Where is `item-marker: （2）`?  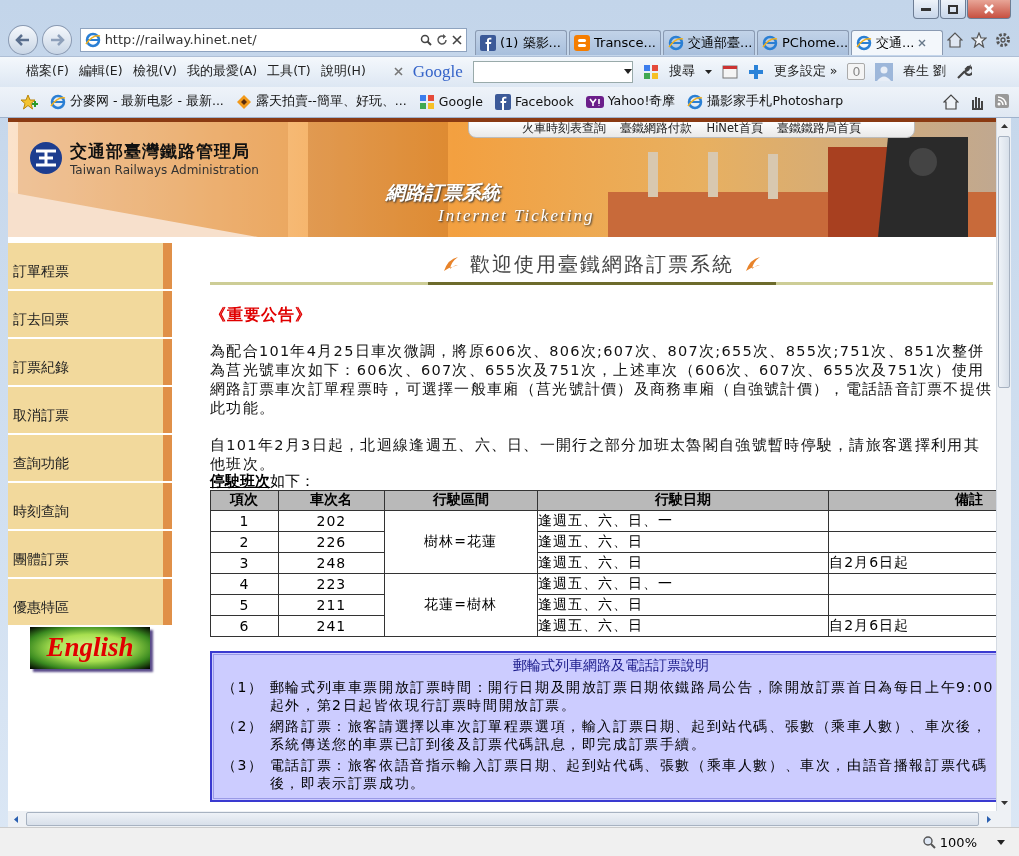 item-marker: （2） is located at coordinates (243, 726).